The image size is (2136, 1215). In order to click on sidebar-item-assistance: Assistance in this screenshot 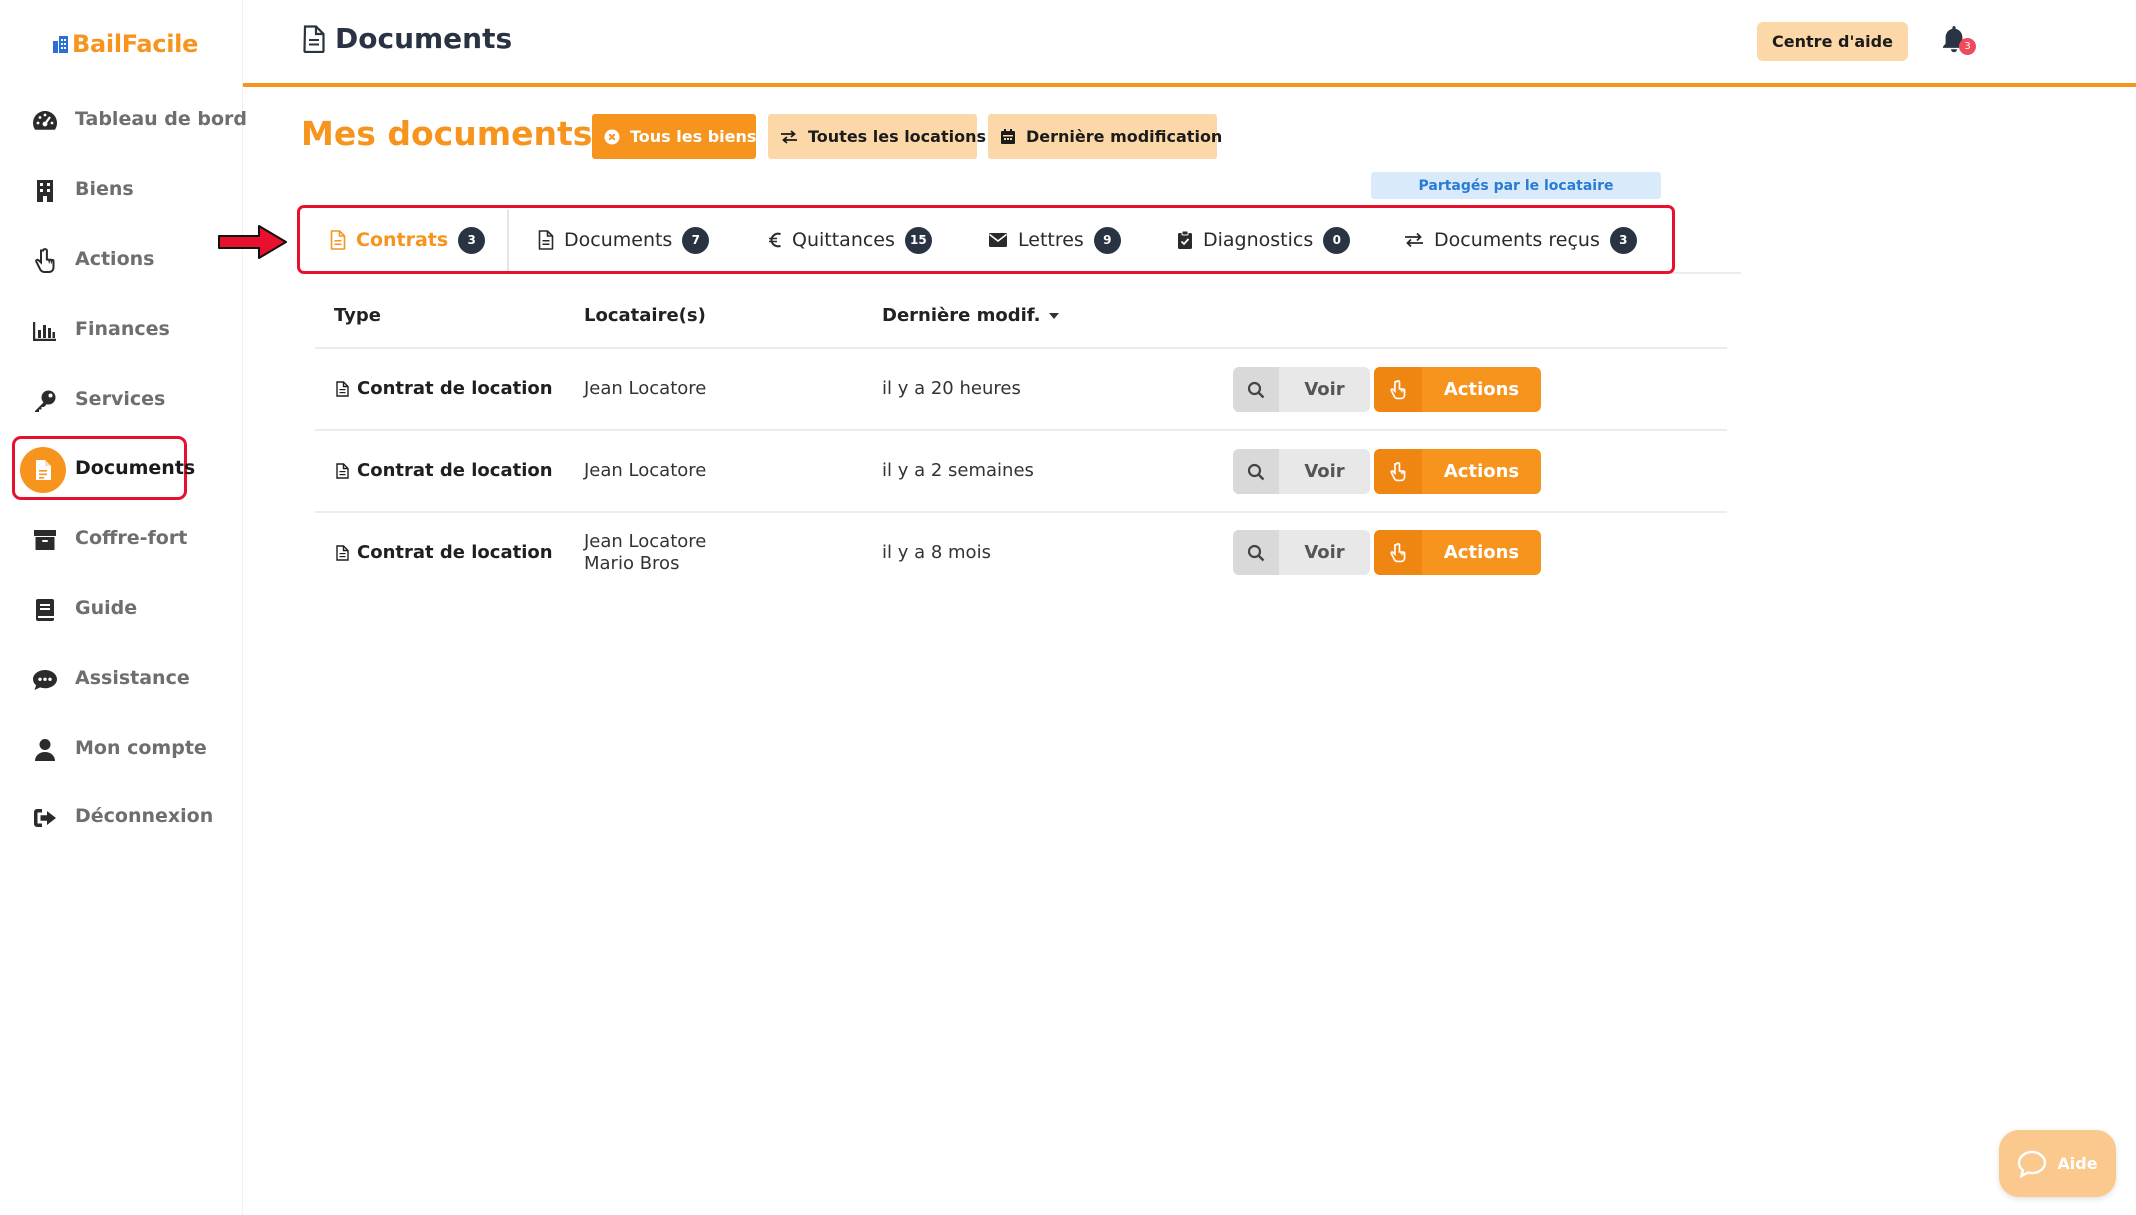, I will do `click(101, 680)`.